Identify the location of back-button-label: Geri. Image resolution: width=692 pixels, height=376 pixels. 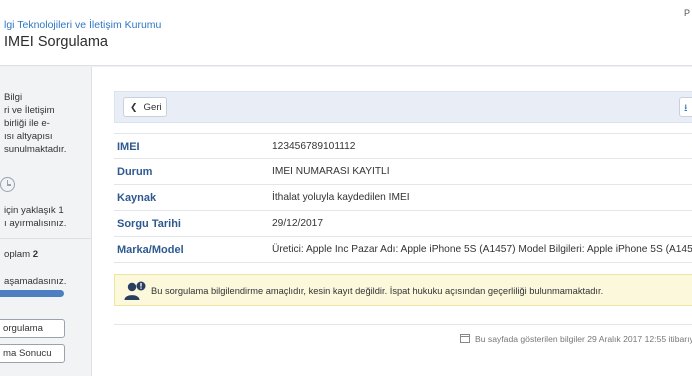
(152, 107).